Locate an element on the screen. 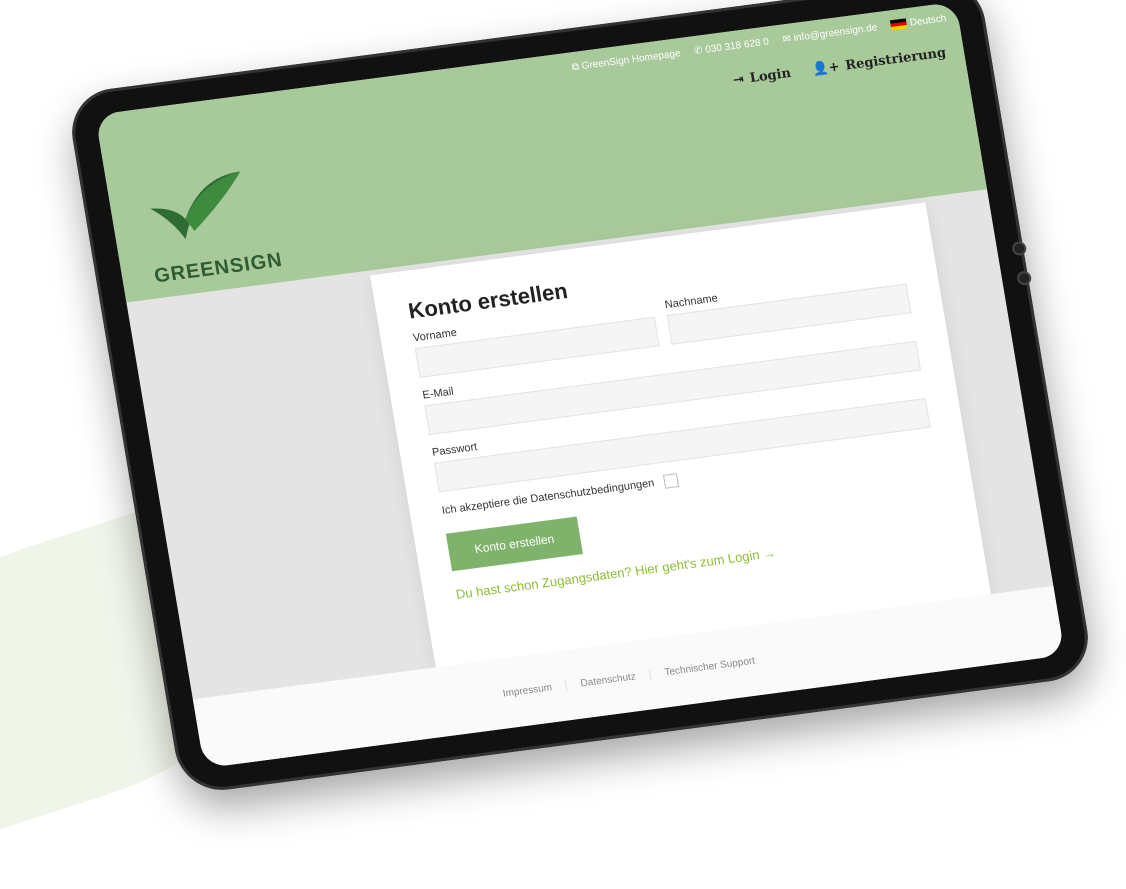 The width and height of the screenshot is (1126, 889). login-link: ⇥ Login is located at coordinates (762, 77).